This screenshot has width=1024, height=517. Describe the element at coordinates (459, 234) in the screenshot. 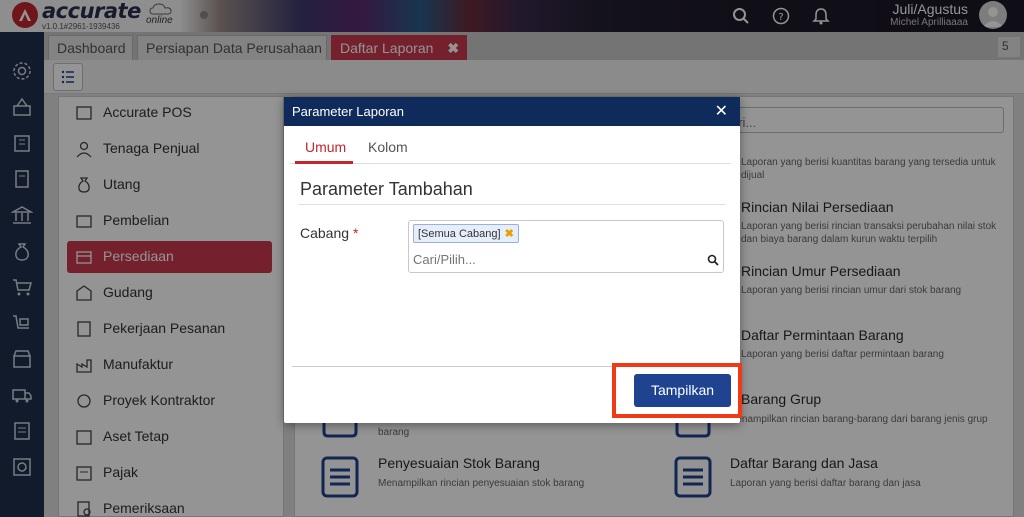

I see `chip-label: [Semua Cabang]` at that location.